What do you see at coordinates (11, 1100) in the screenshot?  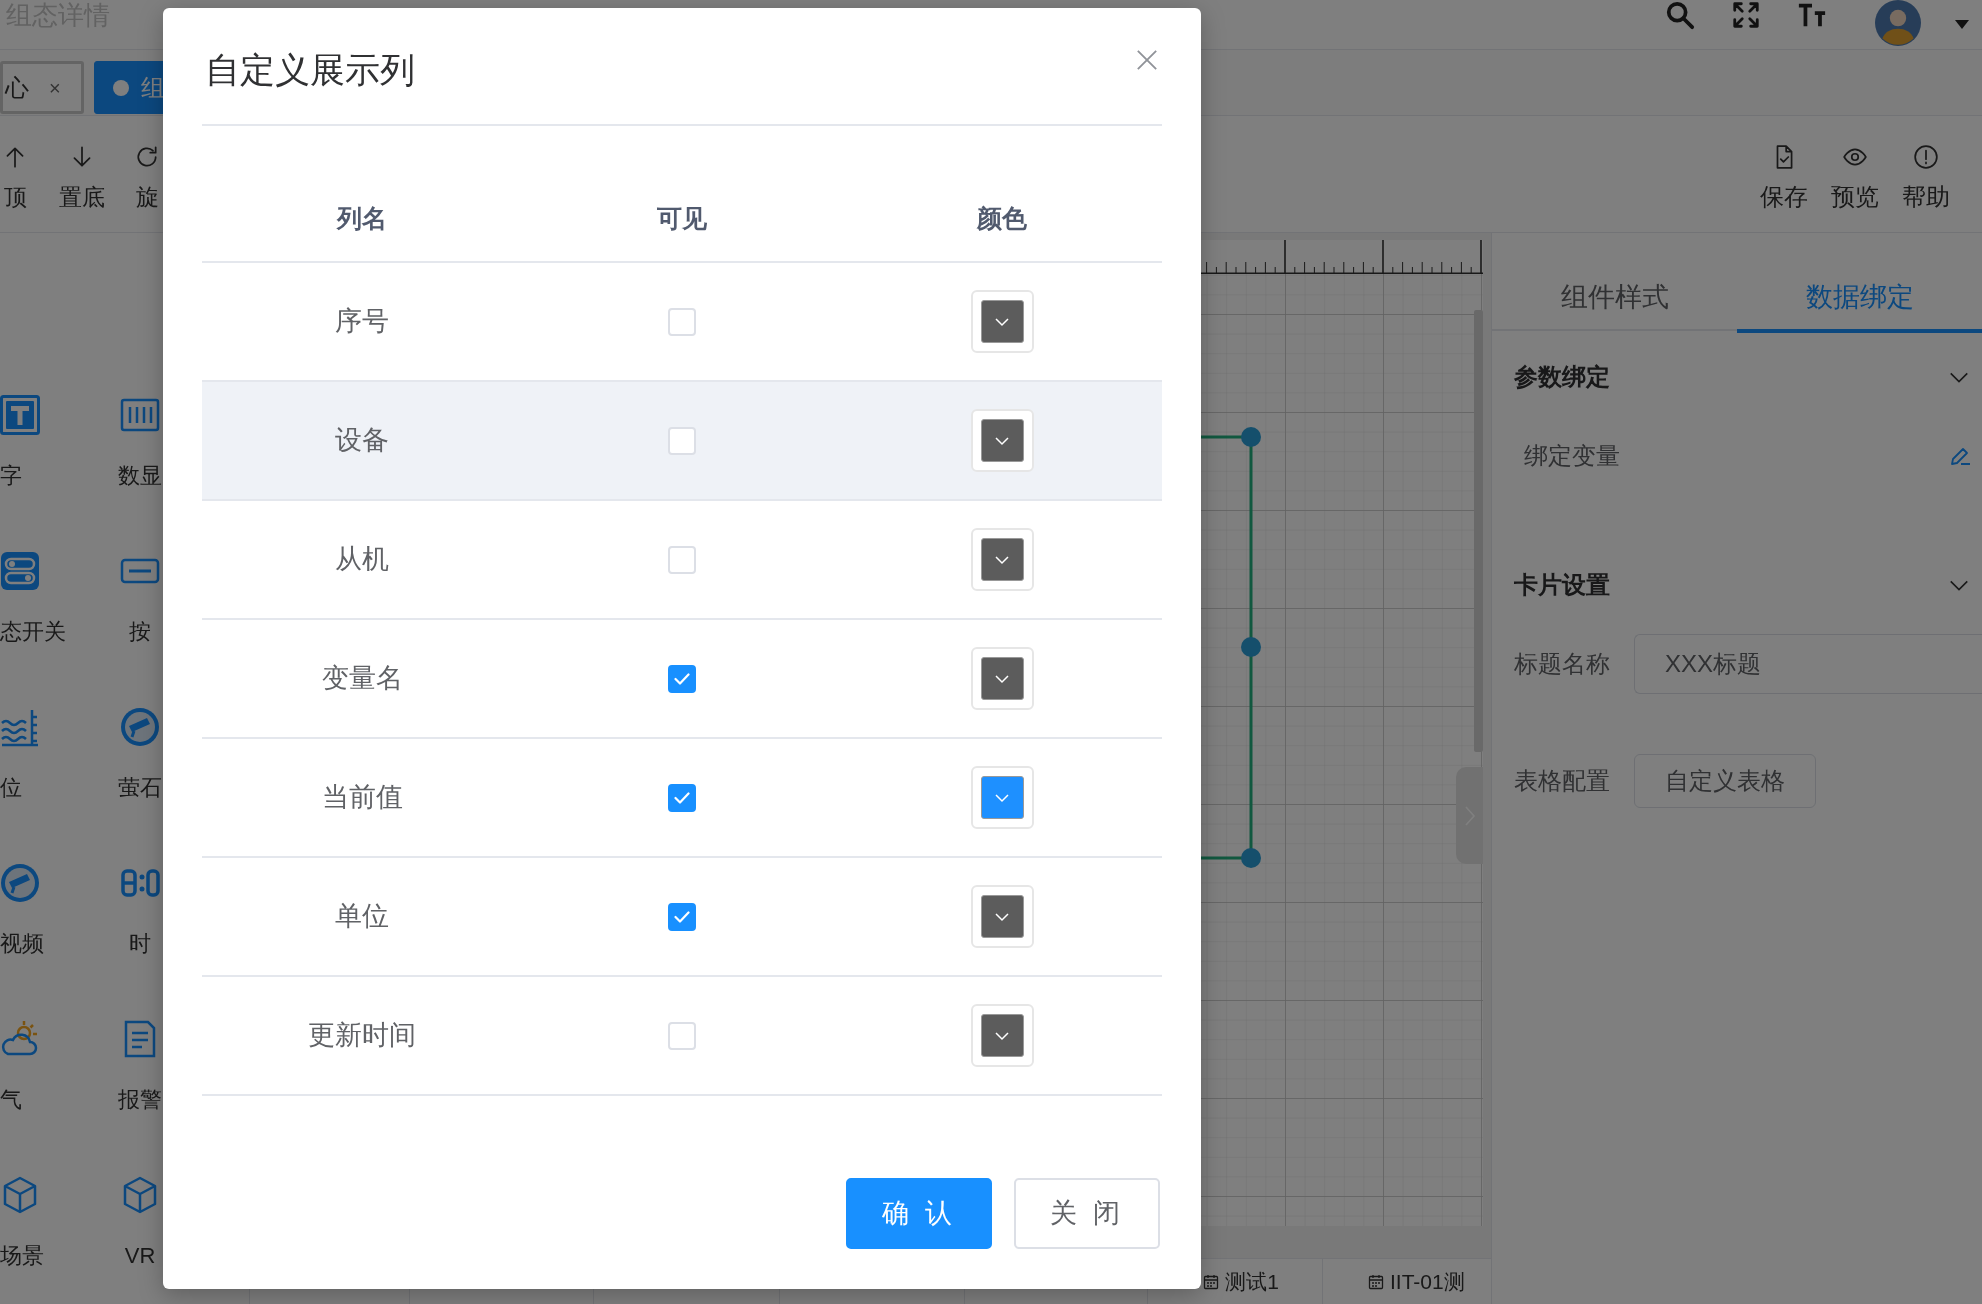 I see `component-label: 气` at bounding box center [11, 1100].